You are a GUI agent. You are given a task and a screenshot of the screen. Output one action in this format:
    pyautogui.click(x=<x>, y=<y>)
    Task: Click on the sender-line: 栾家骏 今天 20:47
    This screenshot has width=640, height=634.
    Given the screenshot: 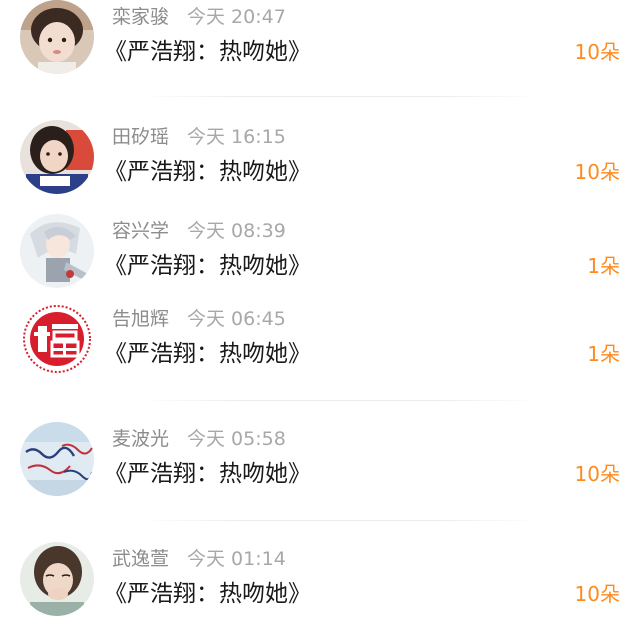 What is the action you would take?
    pyautogui.click(x=199, y=15)
    